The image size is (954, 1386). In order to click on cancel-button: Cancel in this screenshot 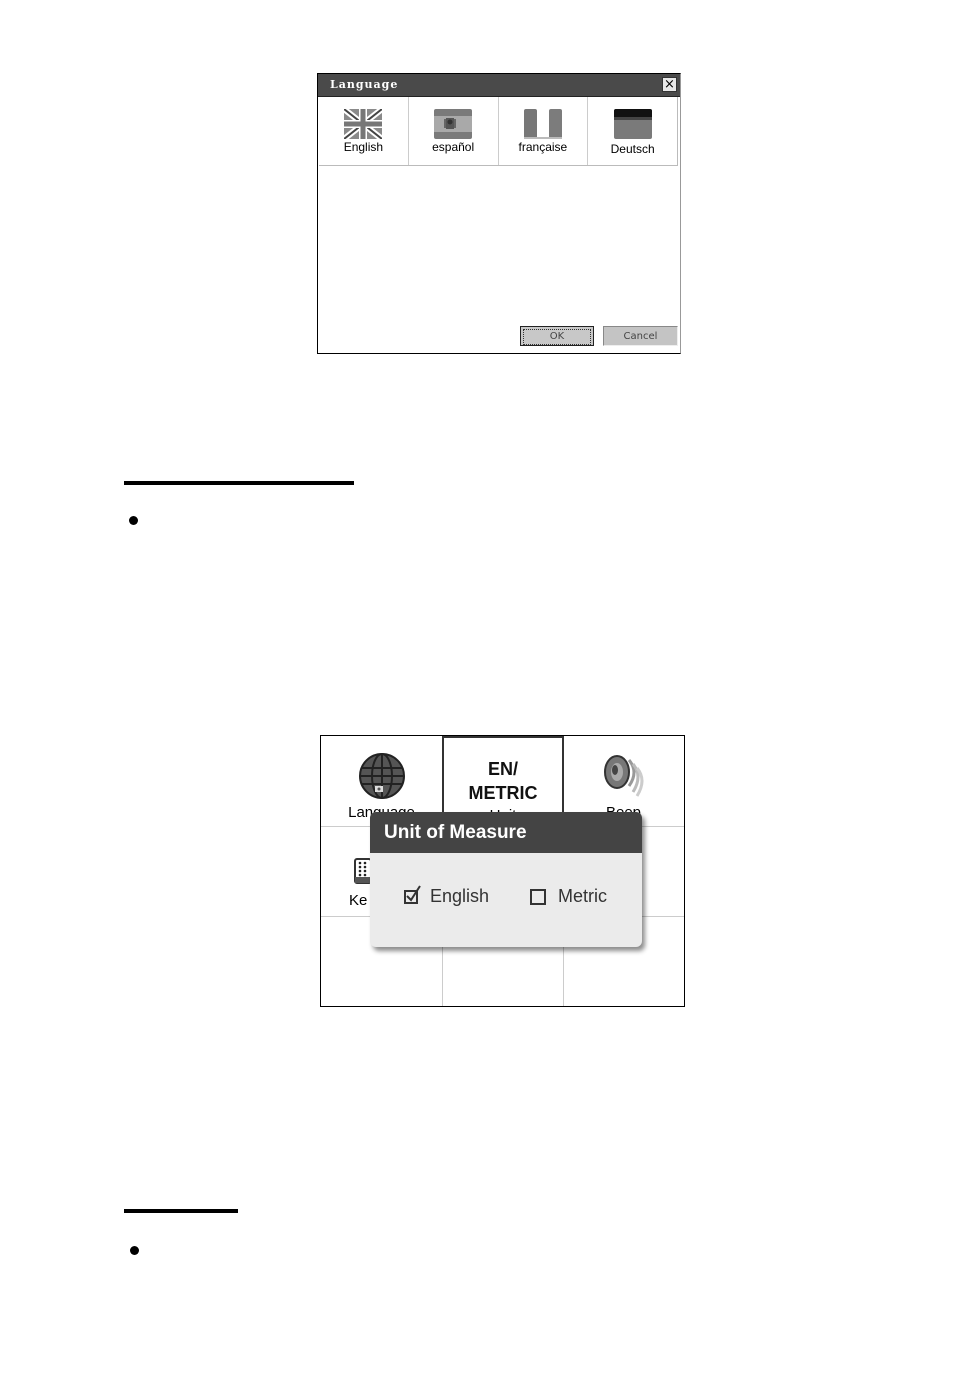, I will do `click(640, 336)`.